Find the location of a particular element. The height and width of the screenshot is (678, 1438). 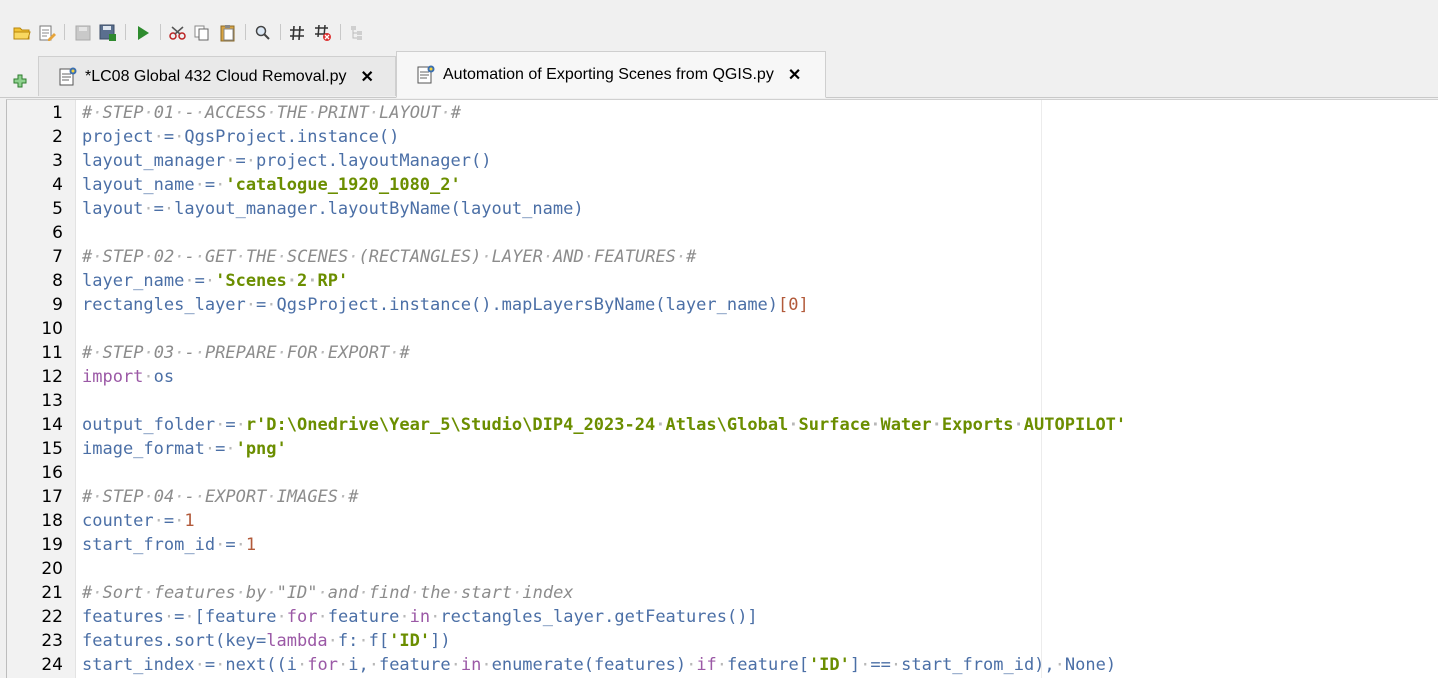

code-line: 8 layer_name·=·'Scenes·2·RP' is located at coordinates (722, 281).